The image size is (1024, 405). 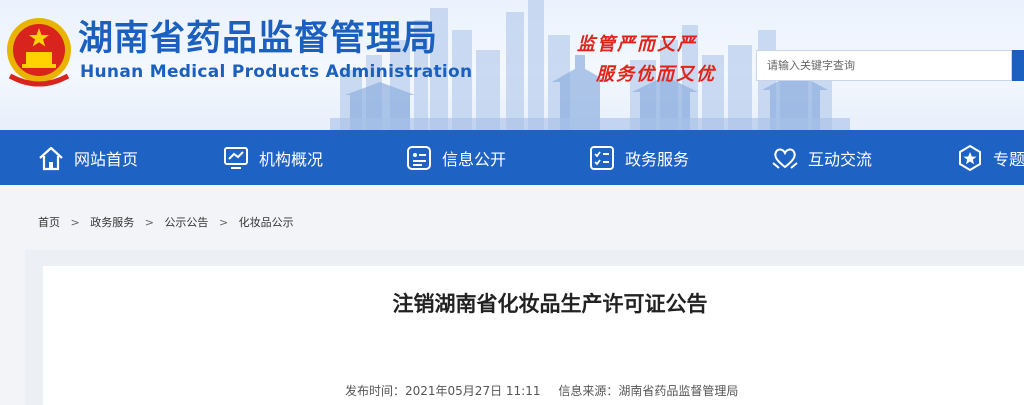 What do you see at coordinates (970, 157) in the screenshot?
I see `star-badge-icon` at bounding box center [970, 157].